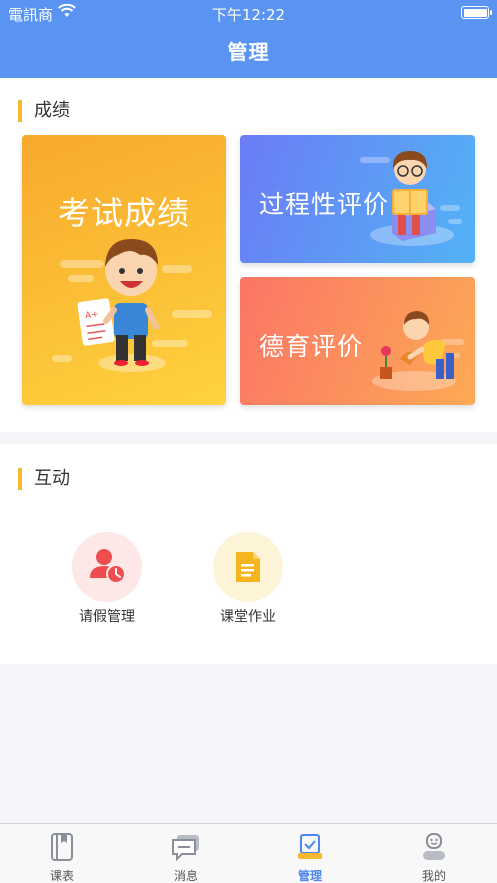 This screenshot has height=883, width=497. What do you see at coordinates (434, 846) in the screenshot?
I see `profile-icon` at bounding box center [434, 846].